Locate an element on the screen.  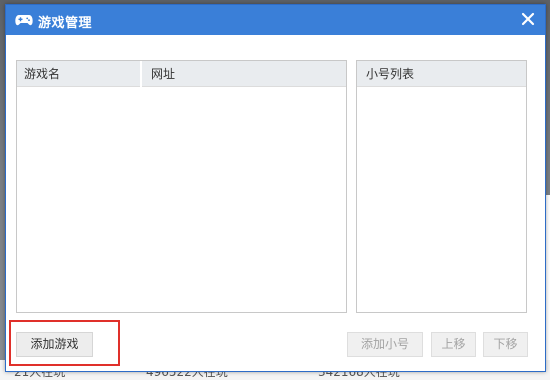
column-header-game-name: 游戏名 is located at coordinates (79, 74).